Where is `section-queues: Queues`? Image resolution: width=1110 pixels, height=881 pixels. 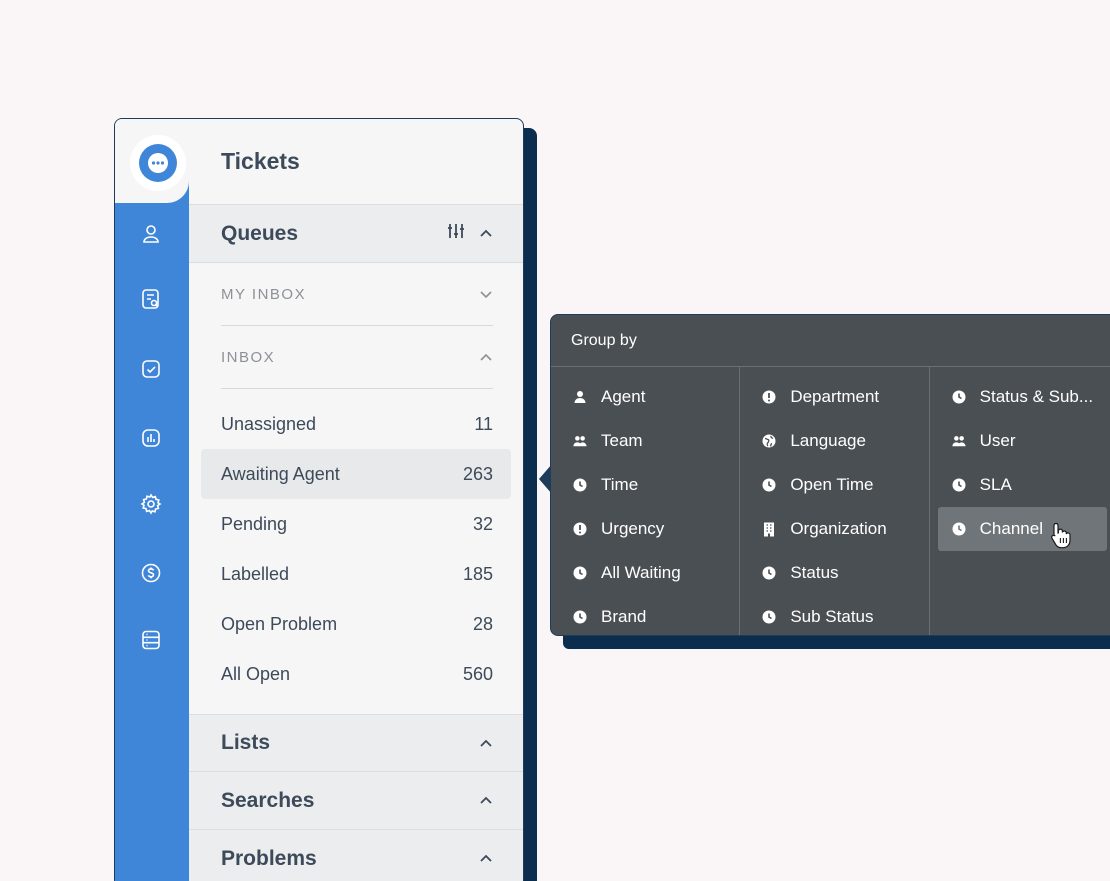 section-queues: Queues is located at coordinates (356, 234).